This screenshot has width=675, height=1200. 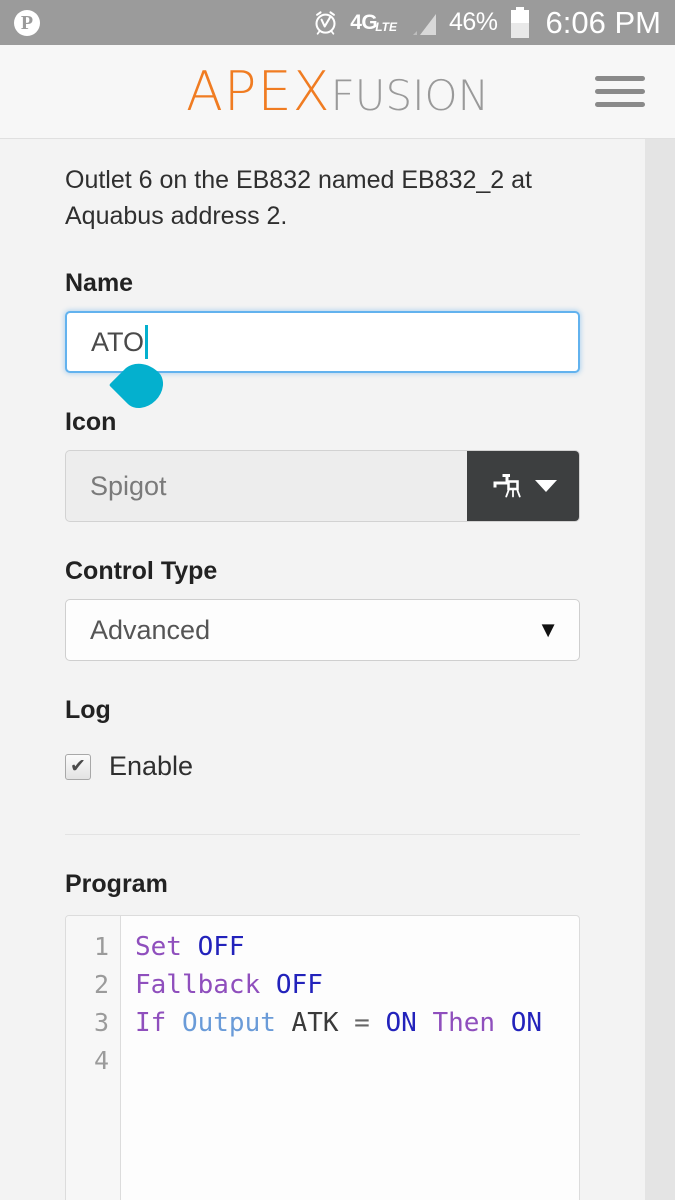 I want to click on network-type-main: 4G, so click(x=364, y=22).